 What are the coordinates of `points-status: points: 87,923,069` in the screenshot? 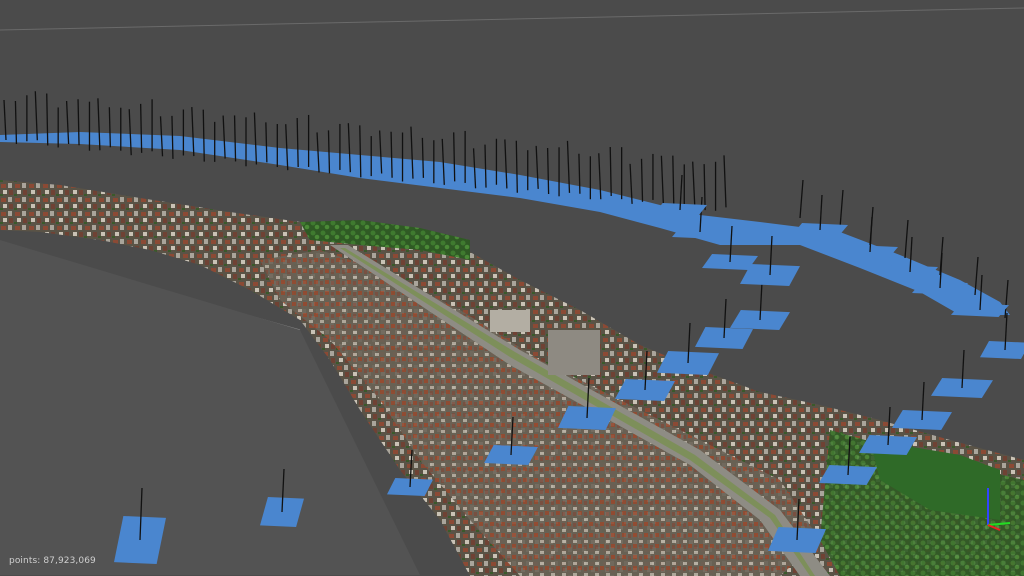 It's located at (52, 561).